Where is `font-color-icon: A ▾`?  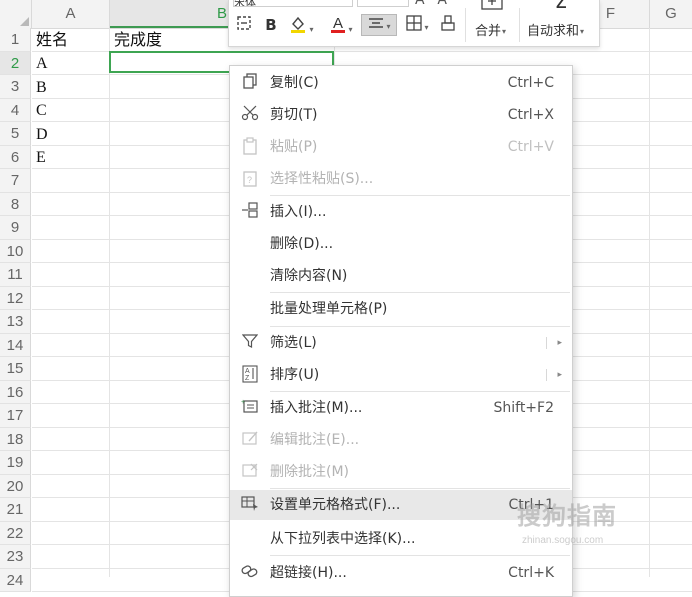 font-color-icon: A ▾ is located at coordinates (341, 25).